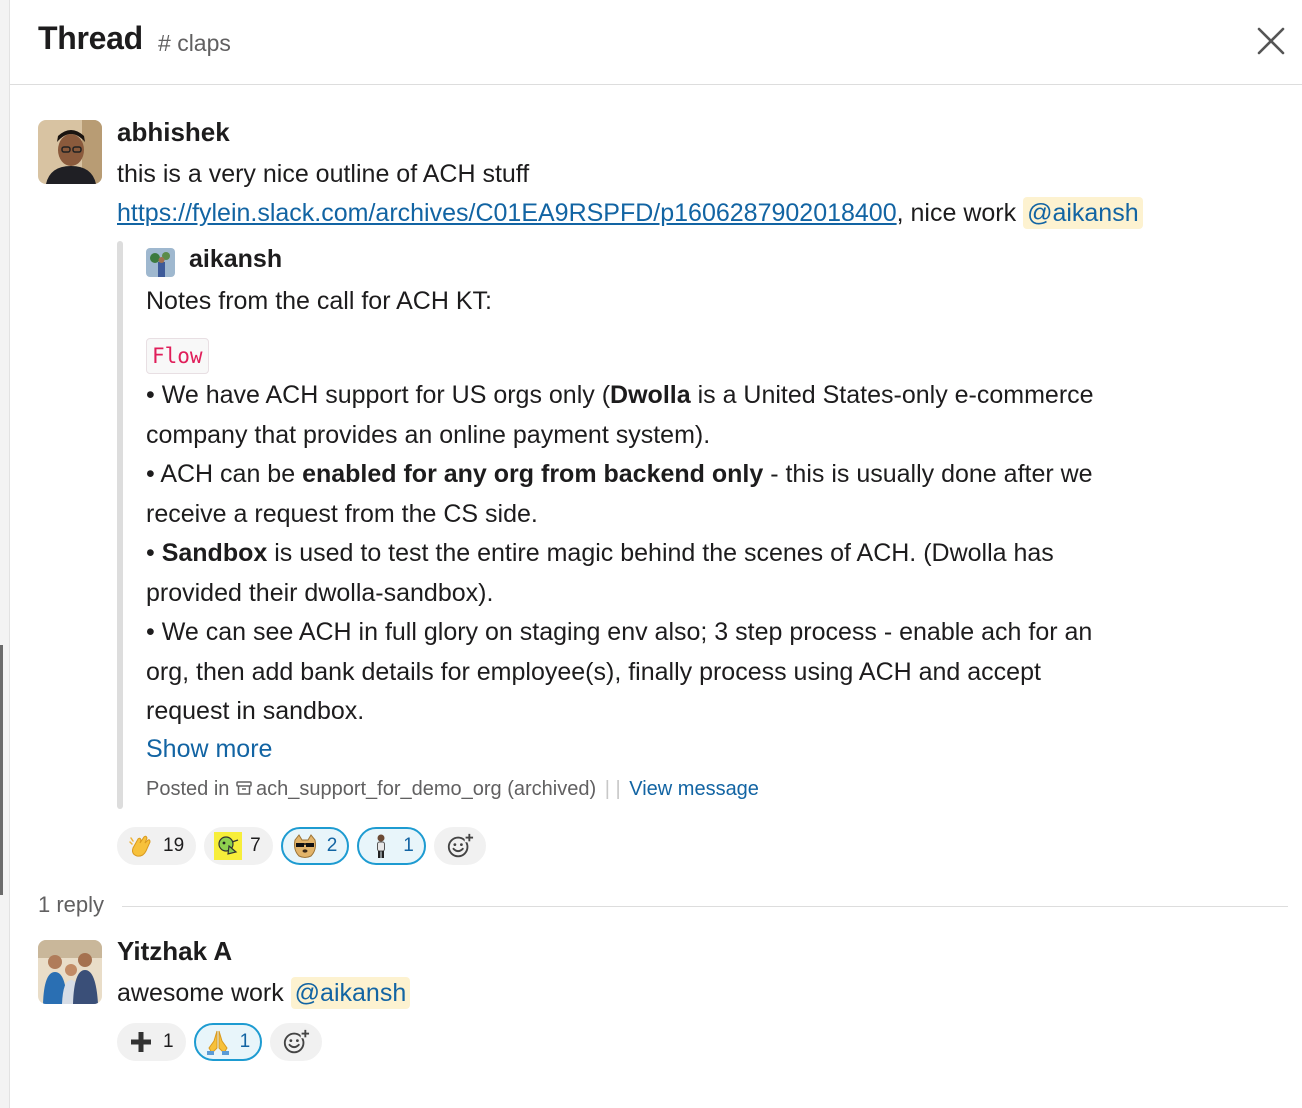 Image resolution: width=1302 pixels, height=1108 pixels. I want to click on code-label: Flow, so click(177, 356).